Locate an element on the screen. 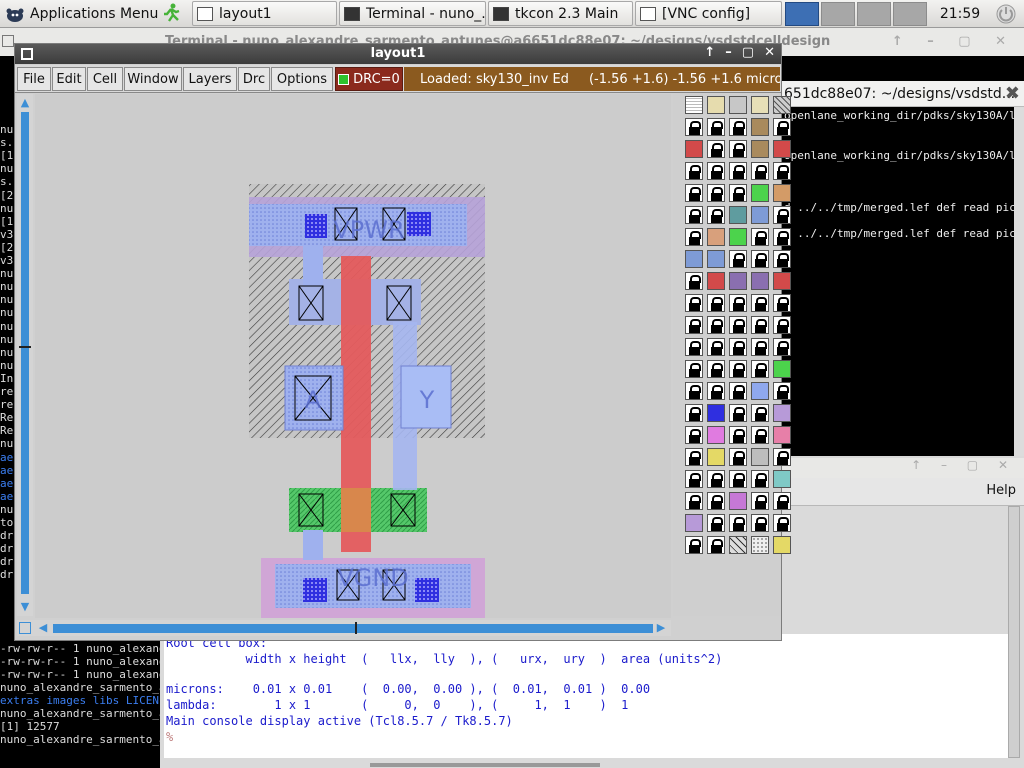 This screenshot has width=1024, height=768. task-vnc-config: [VNC config] is located at coordinates (708, 13).